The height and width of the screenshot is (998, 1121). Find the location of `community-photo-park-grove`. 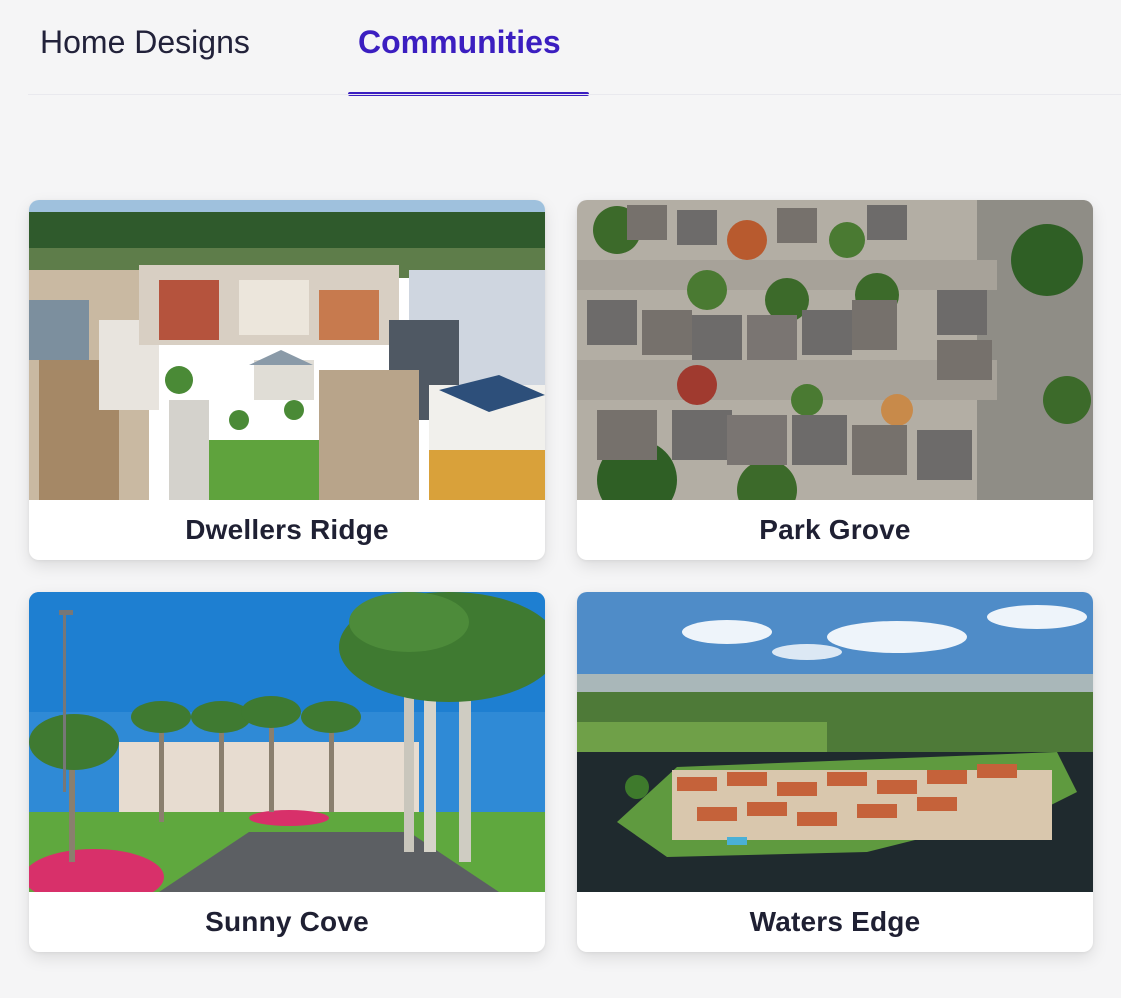

community-photo-park-grove is located at coordinates (835, 350).